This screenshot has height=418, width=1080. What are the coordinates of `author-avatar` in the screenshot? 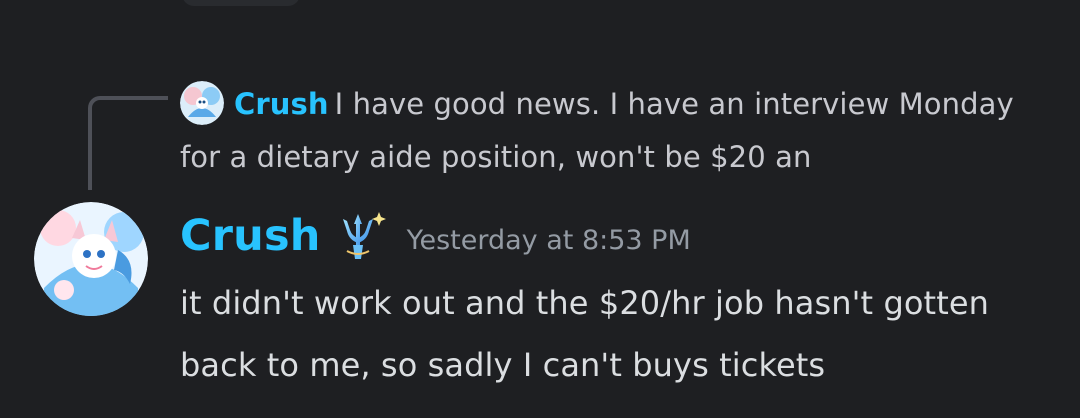 It's located at (91, 259).